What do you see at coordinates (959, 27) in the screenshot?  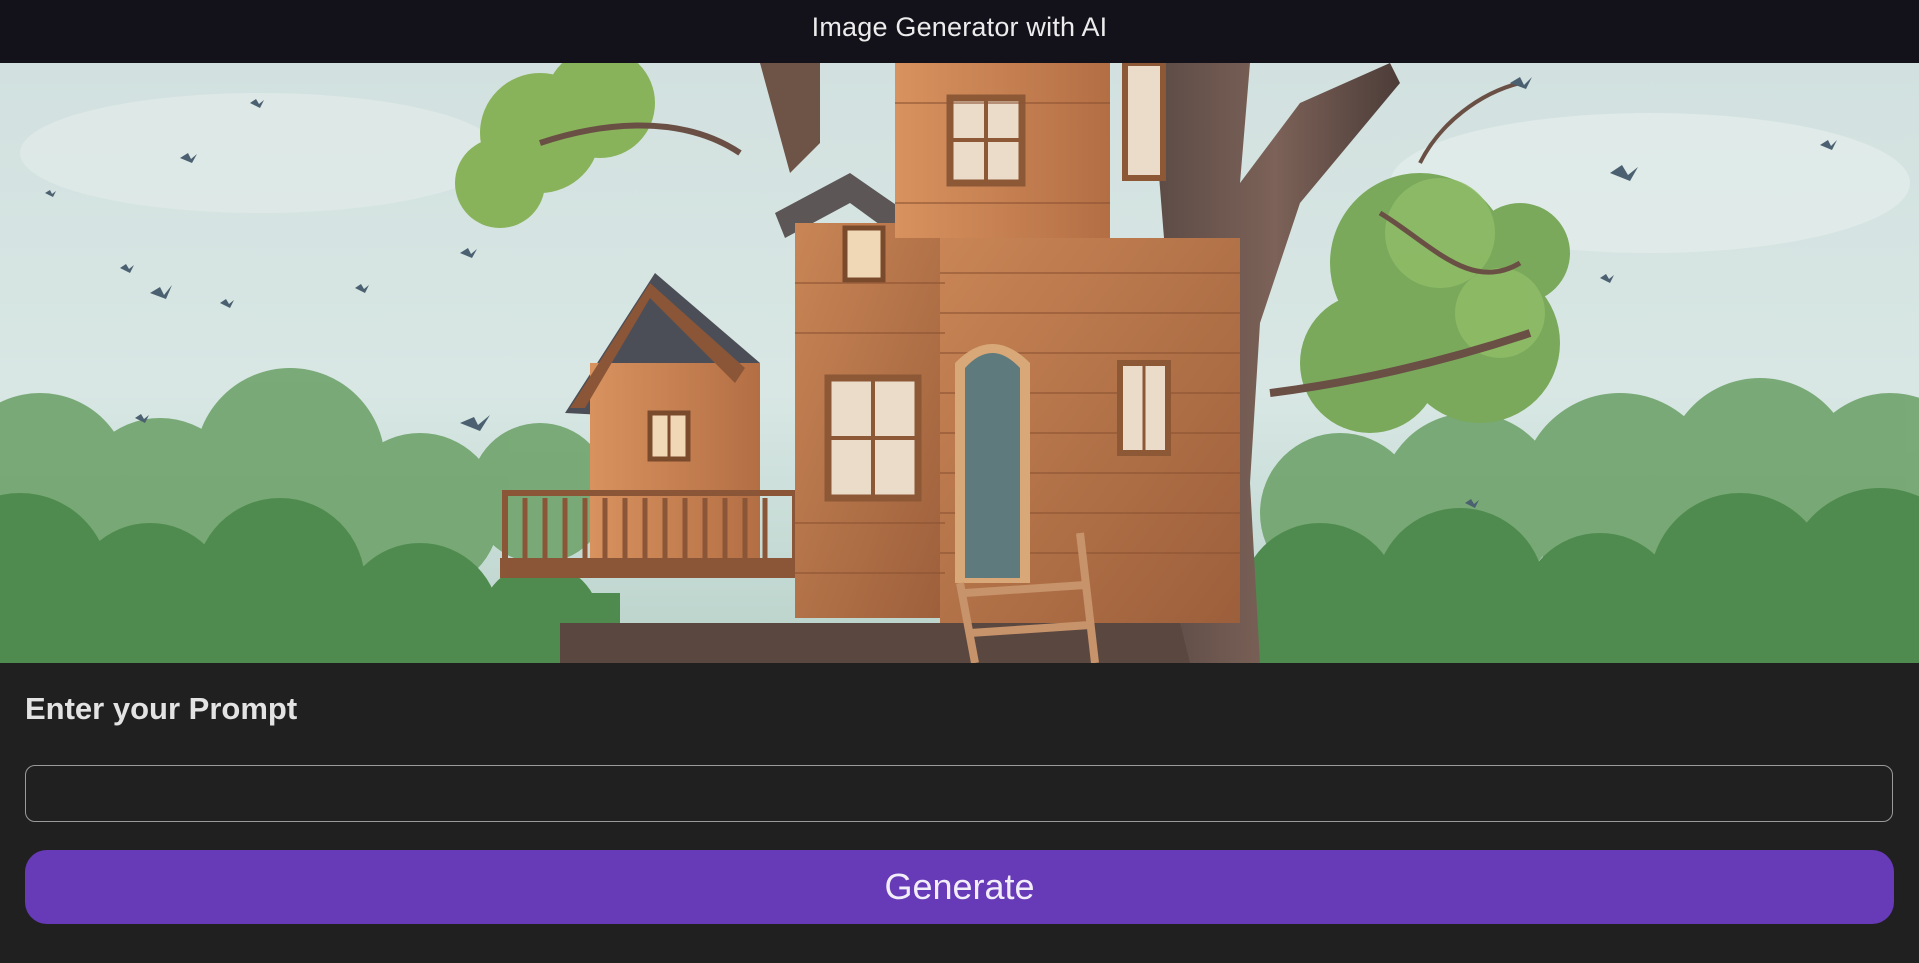 I see `app-title: Image Generator with AI` at bounding box center [959, 27].